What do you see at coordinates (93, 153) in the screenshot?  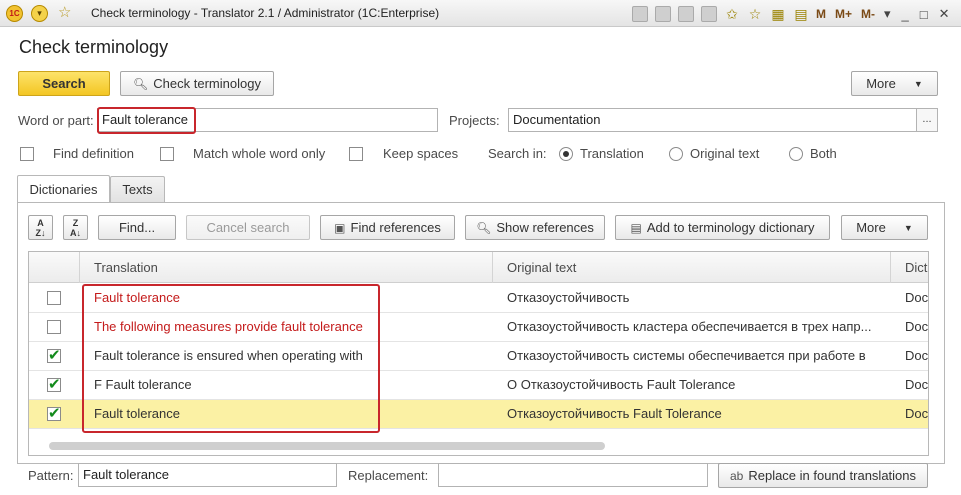 I see `find-definition-label: Find definition` at bounding box center [93, 153].